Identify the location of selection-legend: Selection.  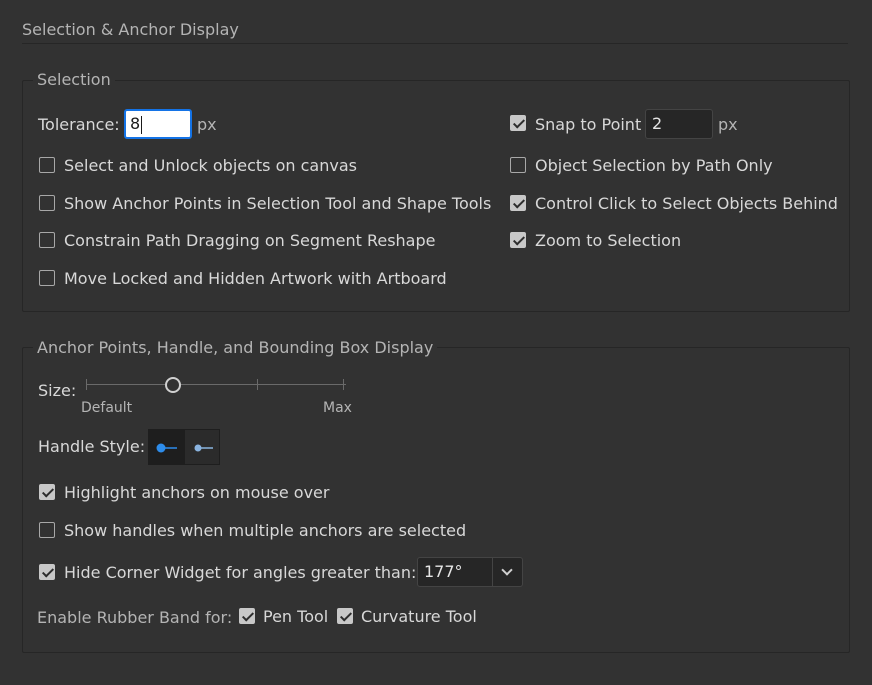
(74, 80).